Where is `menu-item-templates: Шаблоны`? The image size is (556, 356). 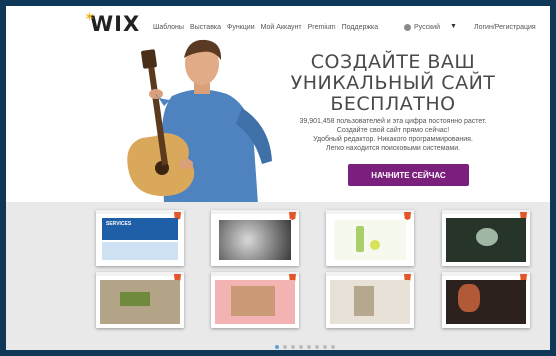
menu-item-templates: Шаблоны is located at coordinates (168, 27).